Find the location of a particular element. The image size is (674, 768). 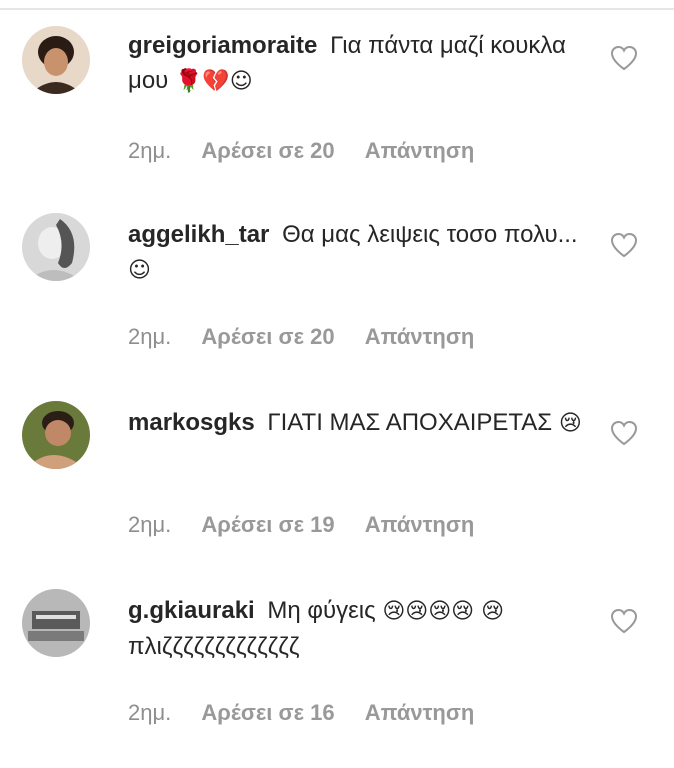

comment-meta: 2ημ. Αρέσει σε 16 Απάντηση is located at coordinates (313, 713).